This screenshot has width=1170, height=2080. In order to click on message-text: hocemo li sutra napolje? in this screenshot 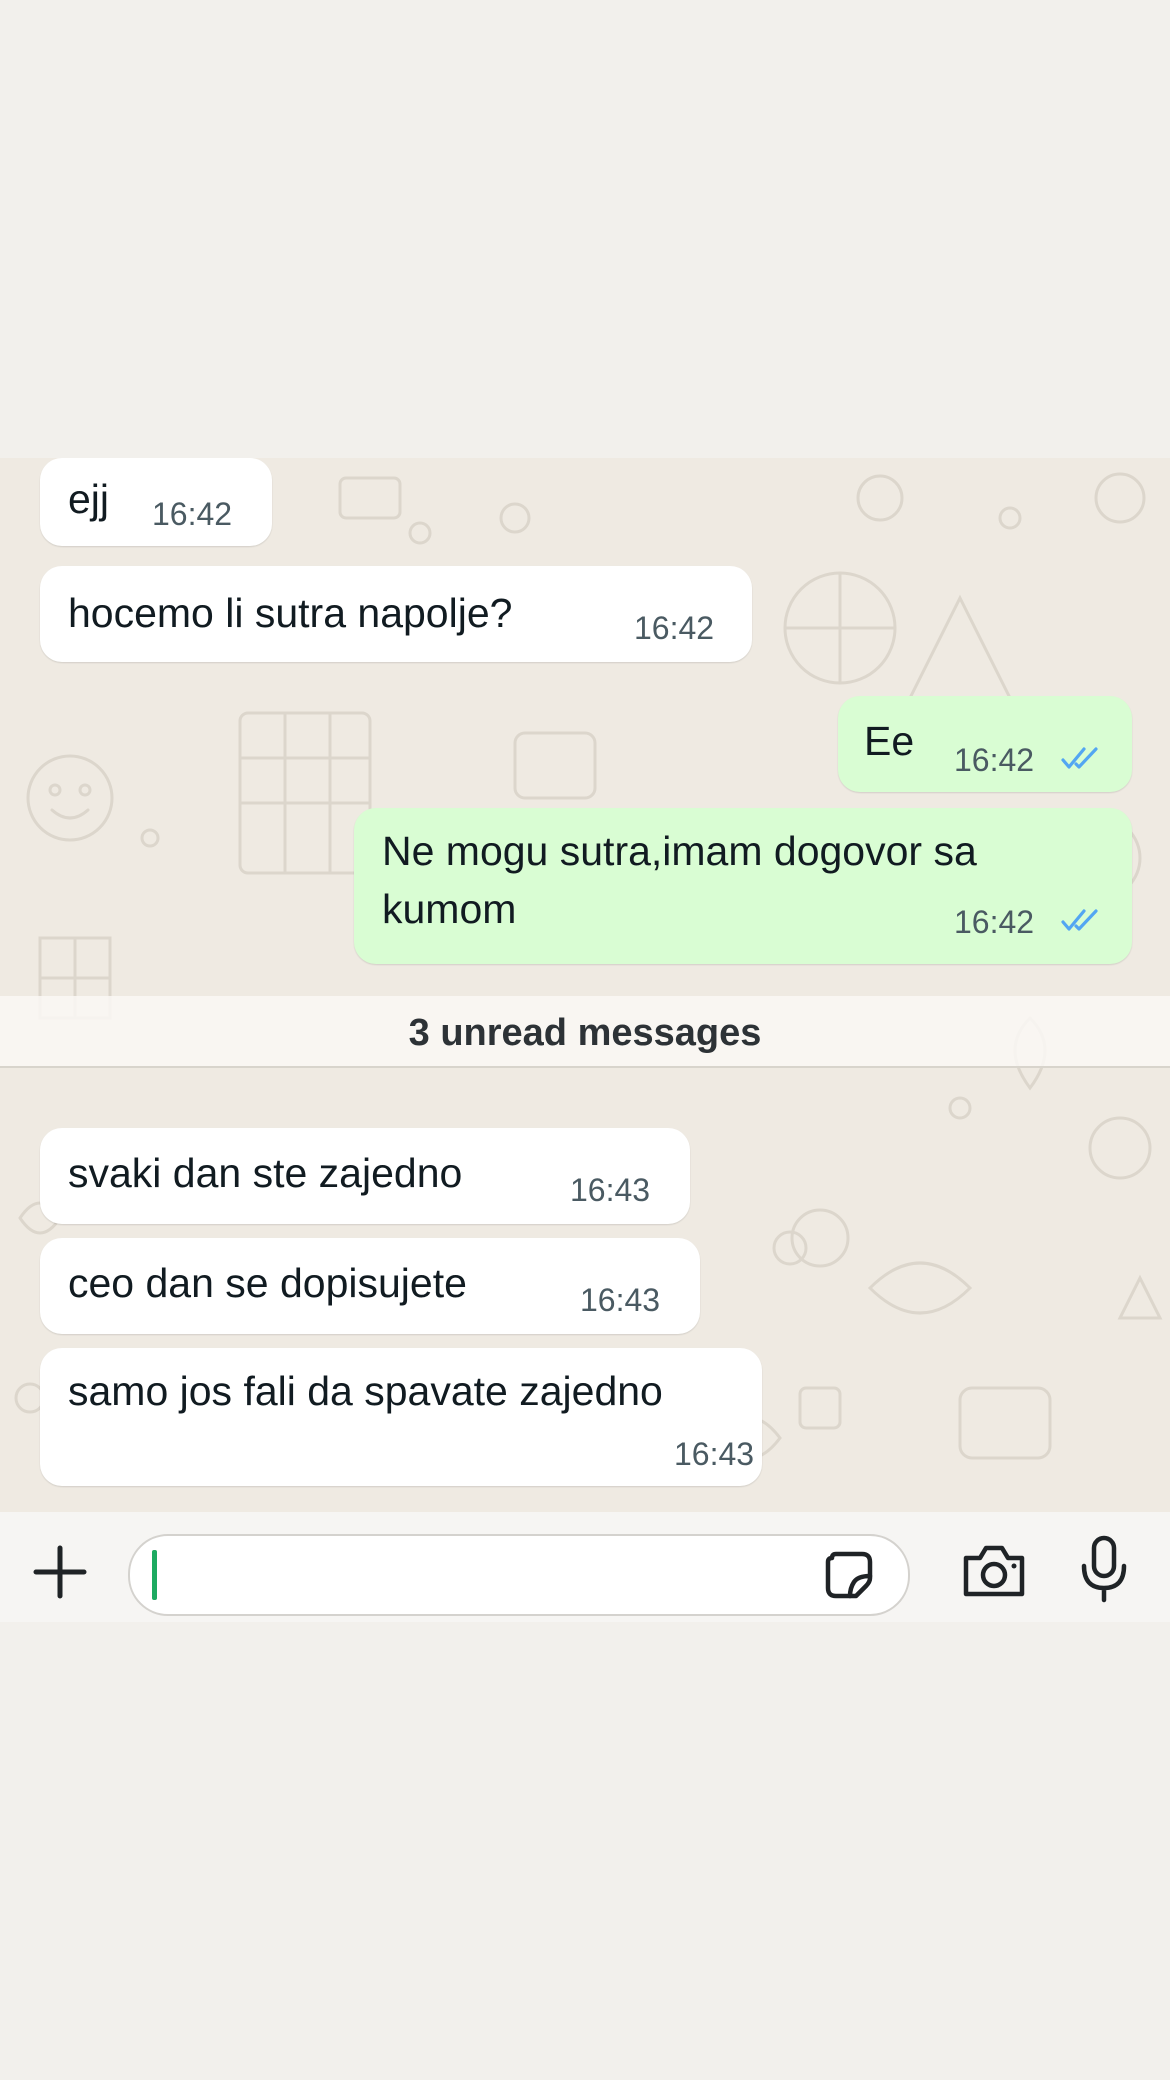, I will do `click(290, 613)`.